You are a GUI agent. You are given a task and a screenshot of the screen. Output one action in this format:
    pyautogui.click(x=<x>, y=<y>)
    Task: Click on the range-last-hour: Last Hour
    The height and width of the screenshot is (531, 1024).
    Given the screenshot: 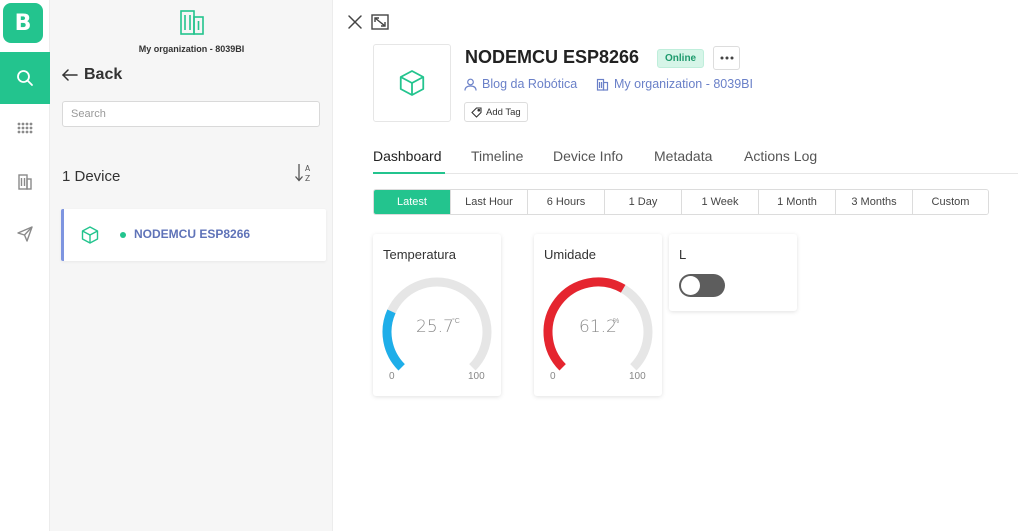 What is the action you would take?
    pyautogui.click(x=489, y=202)
    